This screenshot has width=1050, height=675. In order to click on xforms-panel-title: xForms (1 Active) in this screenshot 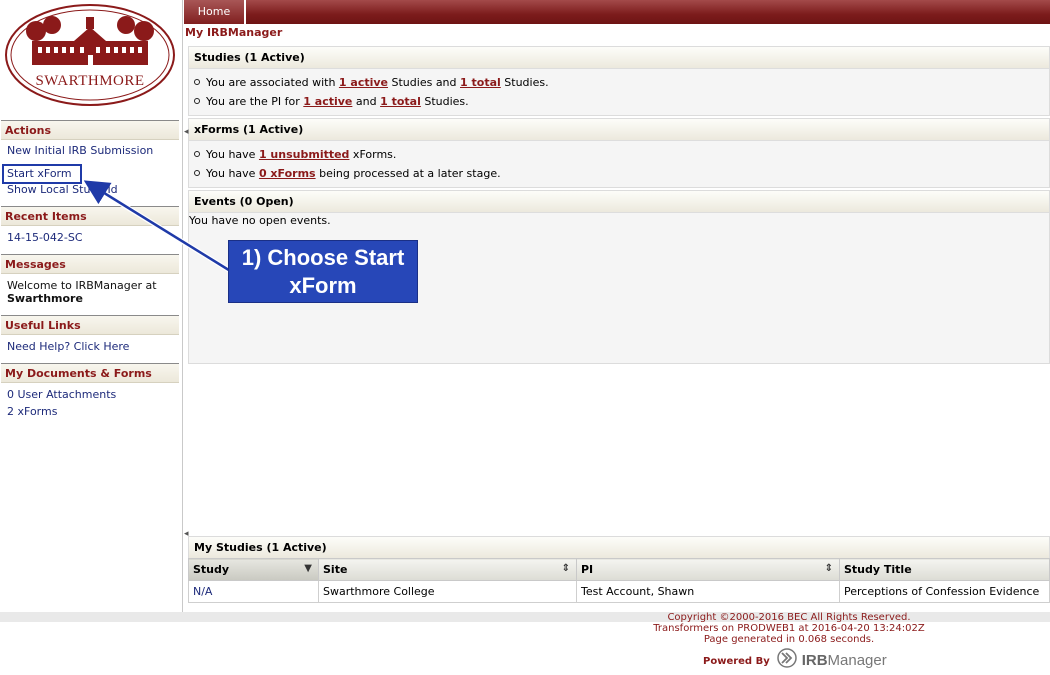, I will do `click(619, 130)`.